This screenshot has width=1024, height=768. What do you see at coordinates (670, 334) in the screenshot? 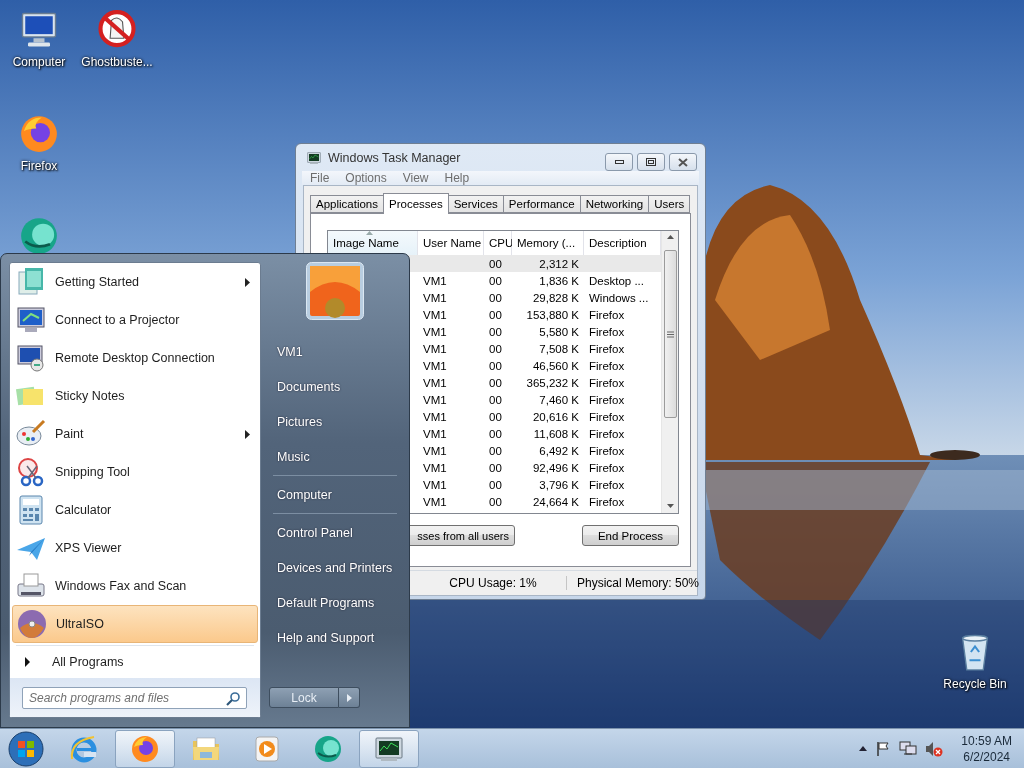
I see `grip-icon` at bounding box center [670, 334].